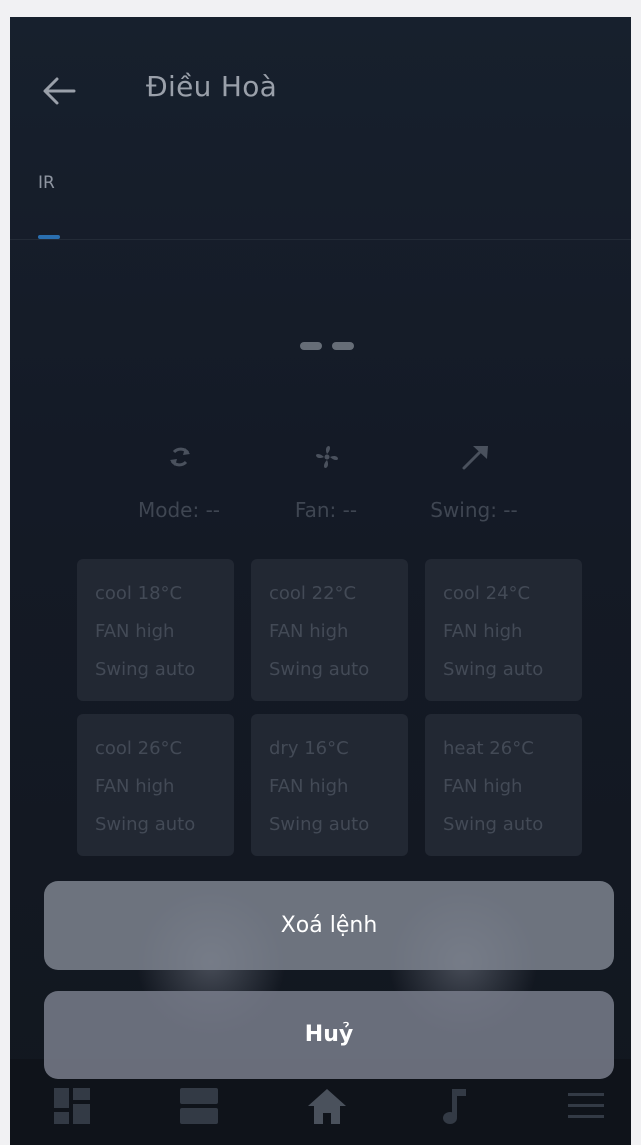 This screenshot has height=1145, width=641. I want to click on preset-mode: cool 22°C, so click(313, 593).